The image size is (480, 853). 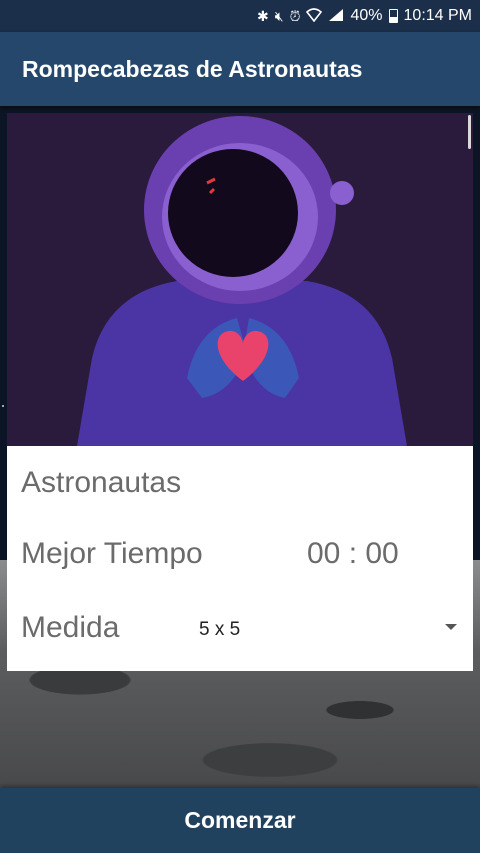 I want to click on wifi-icon, so click(x=314, y=16).